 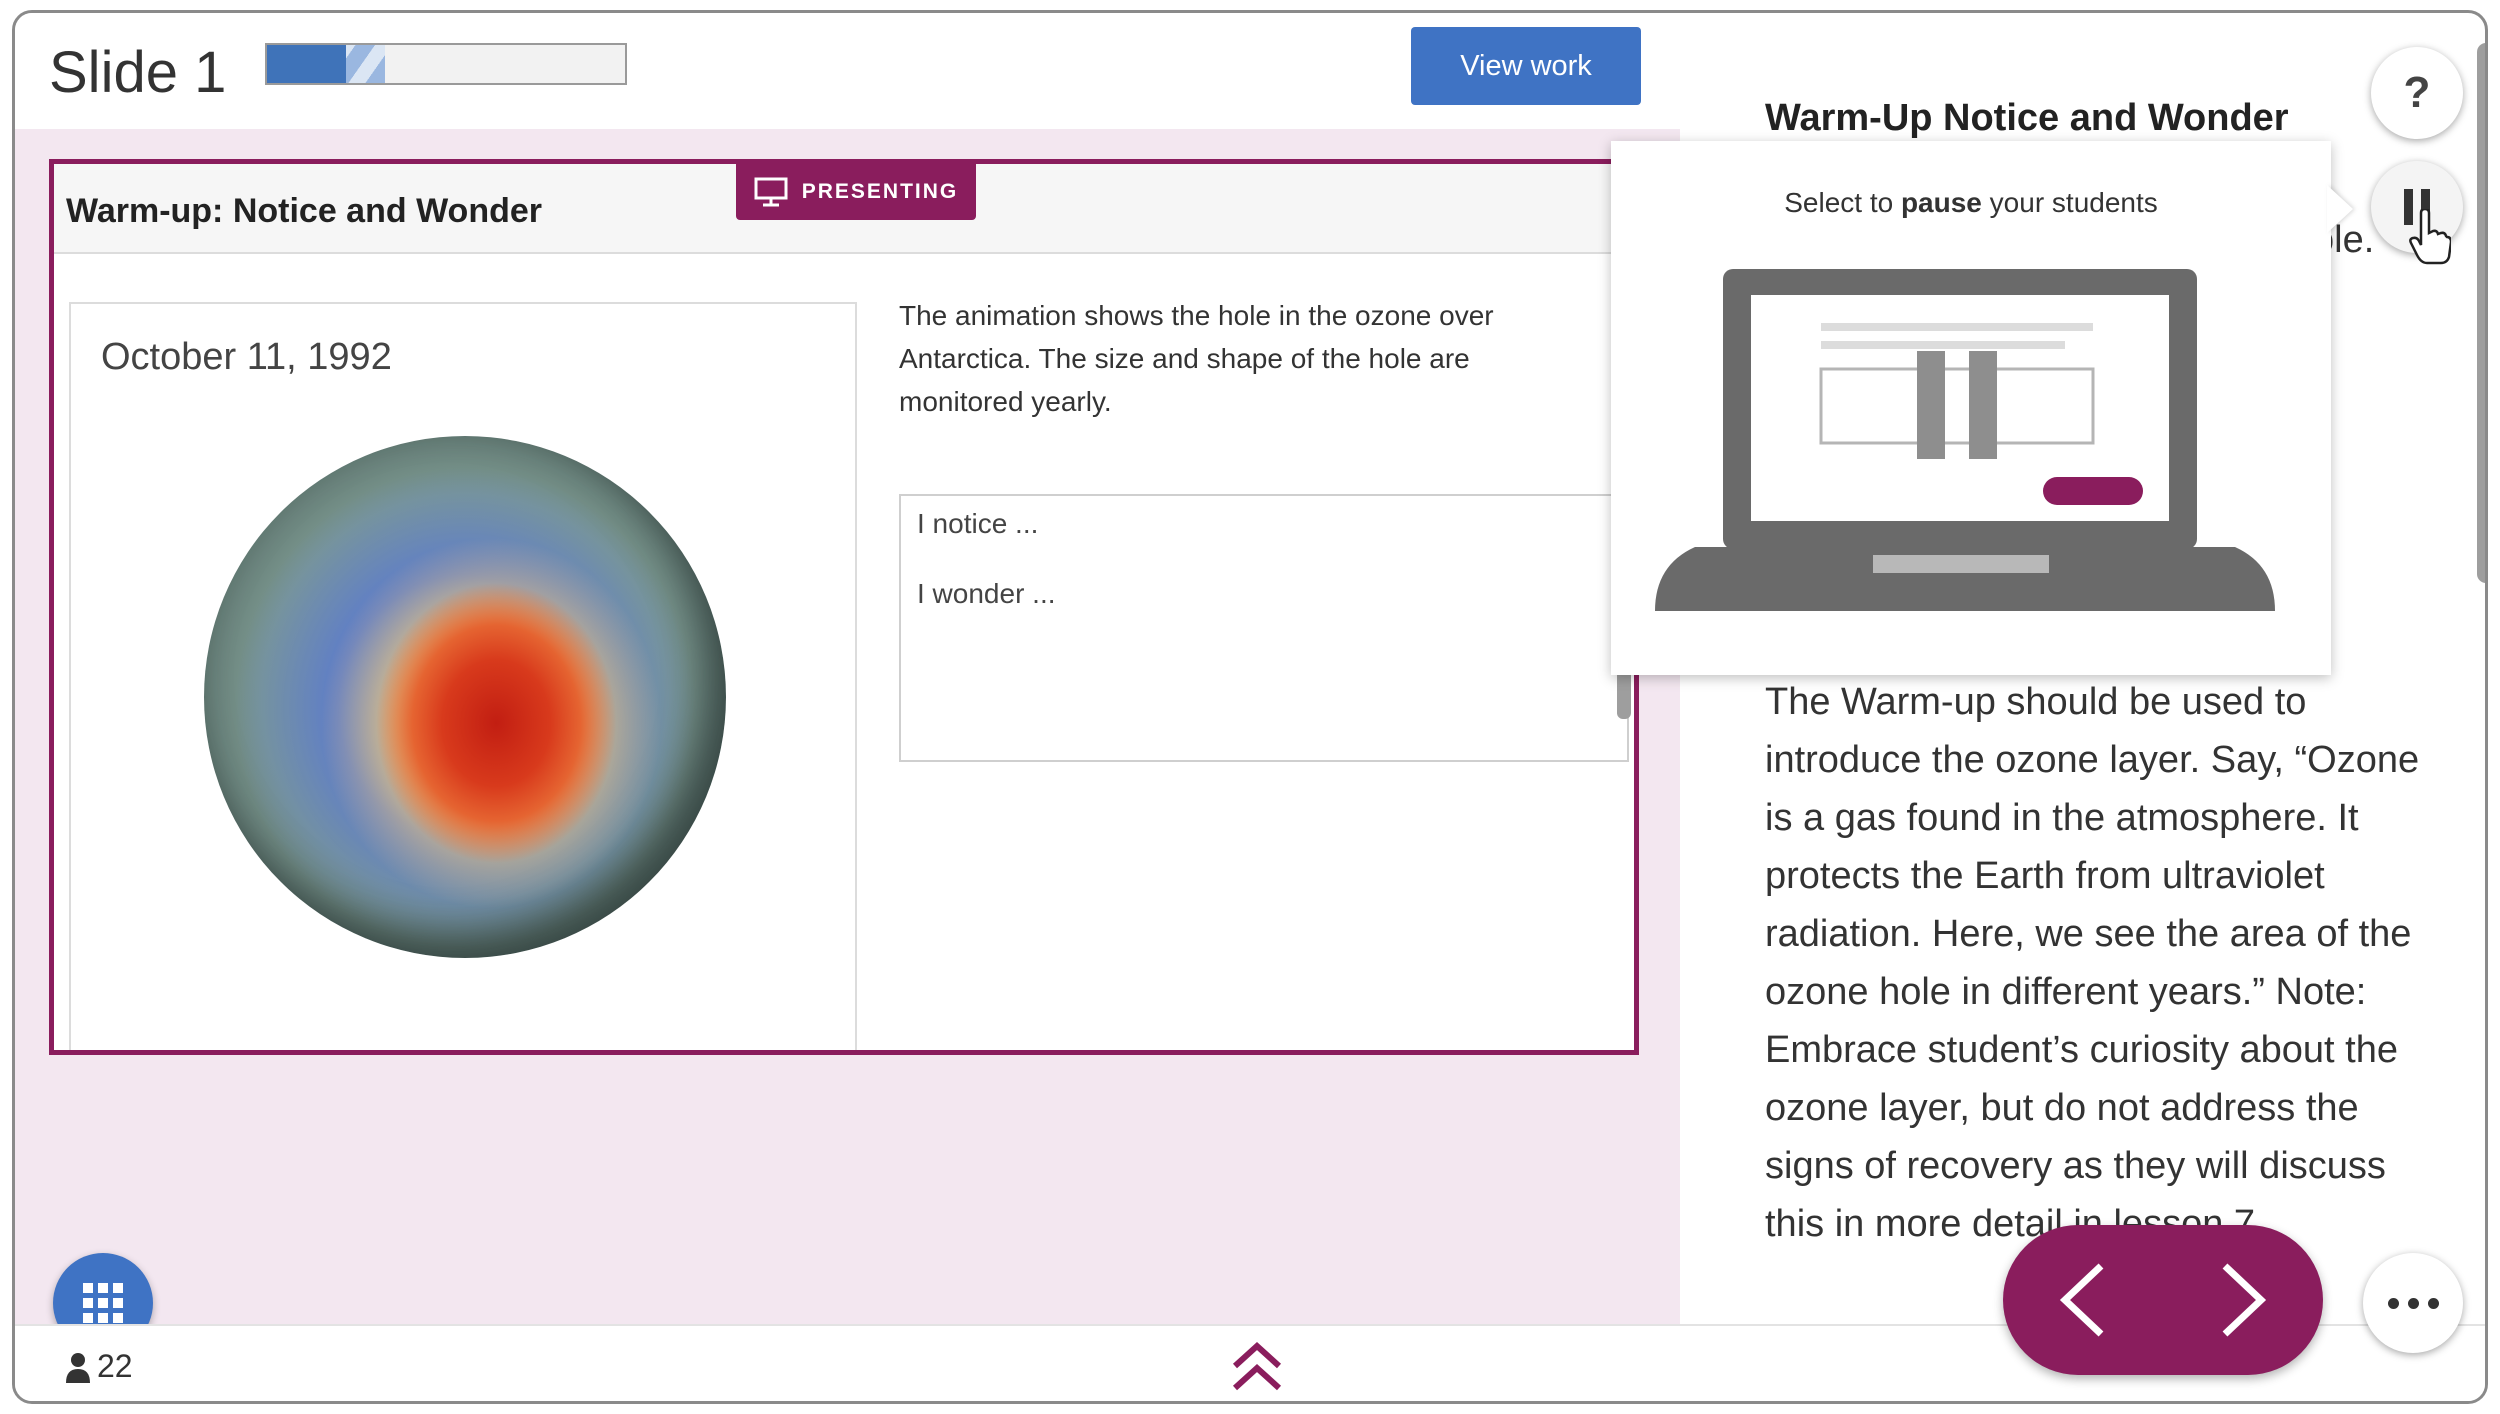 What do you see at coordinates (880, 191) in the screenshot?
I see `presenting-label: PRESENTING` at bounding box center [880, 191].